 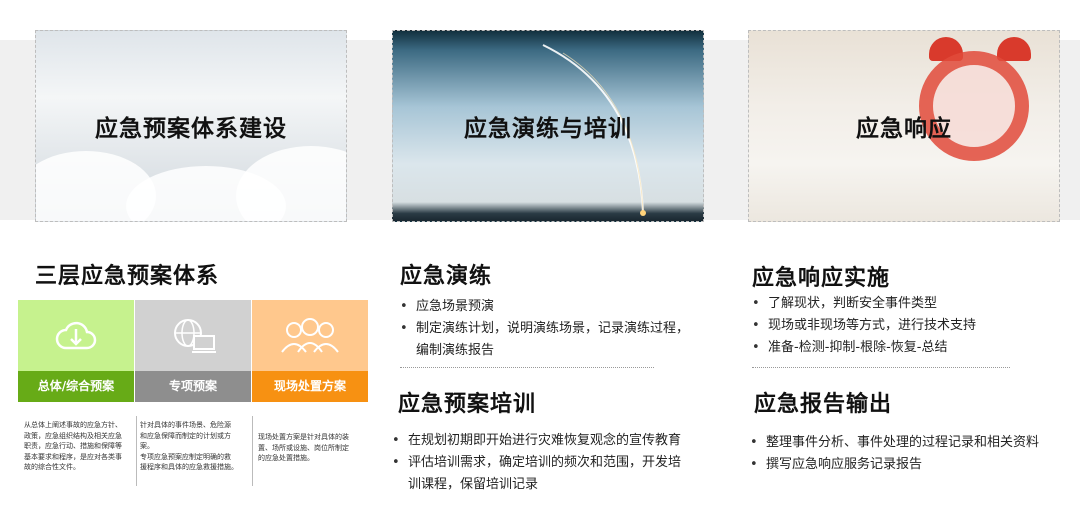 I want to click on globe-monitor-icon, so click(x=195, y=335).